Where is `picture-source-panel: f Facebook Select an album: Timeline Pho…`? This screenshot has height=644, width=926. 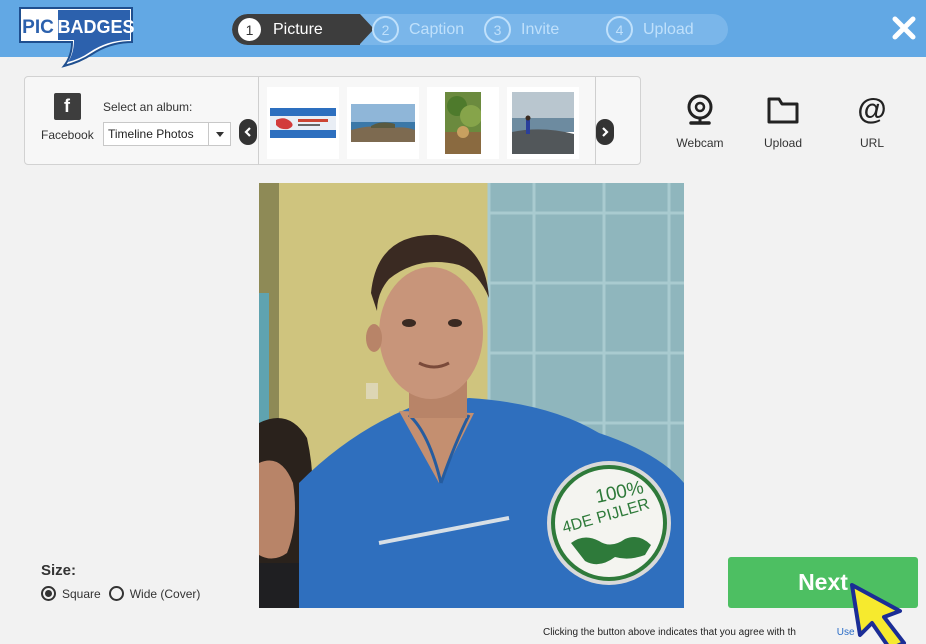 picture-source-panel: f Facebook Select an album: Timeline Pho… is located at coordinates (332, 120).